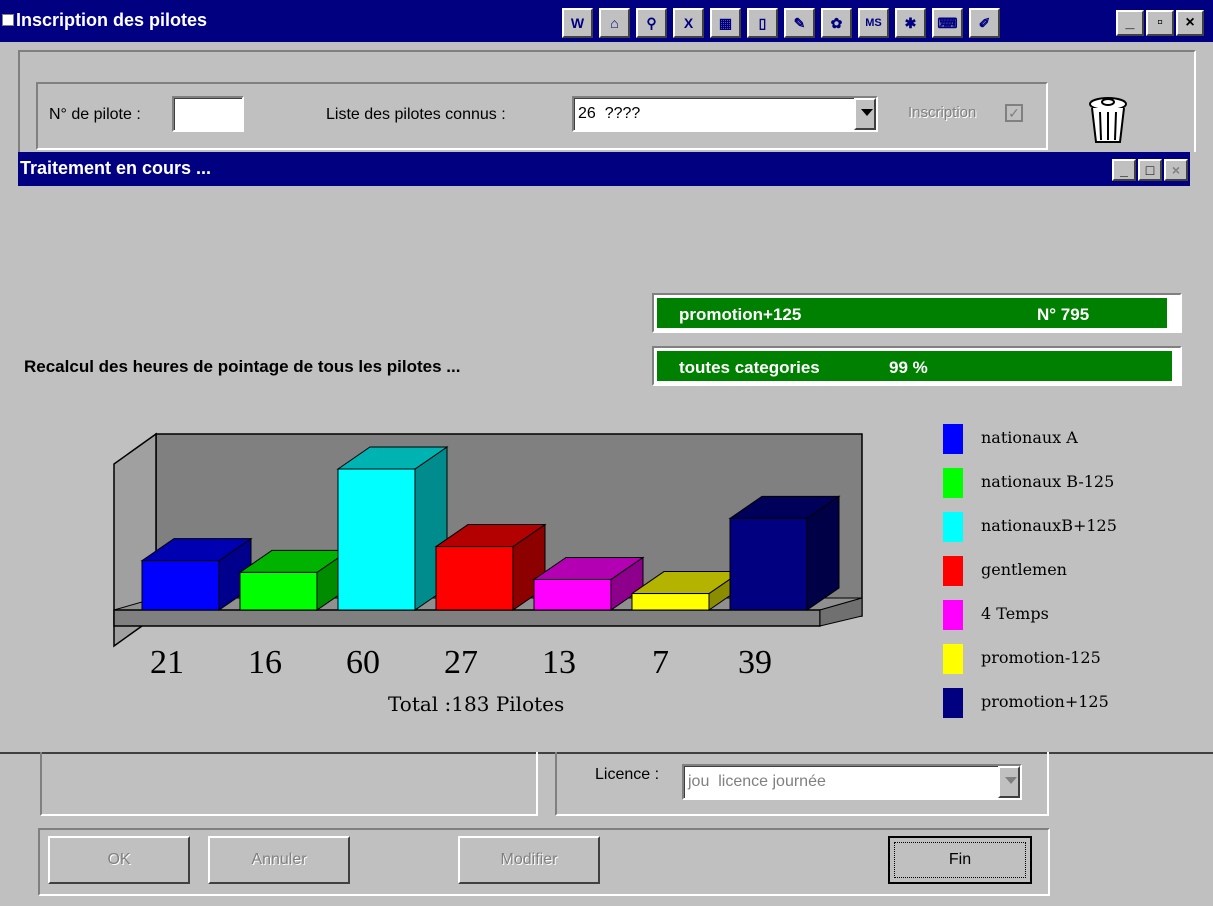  What do you see at coordinates (1048, 481) in the screenshot?
I see `legend-label: nationaux B-125` at bounding box center [1048, 481].